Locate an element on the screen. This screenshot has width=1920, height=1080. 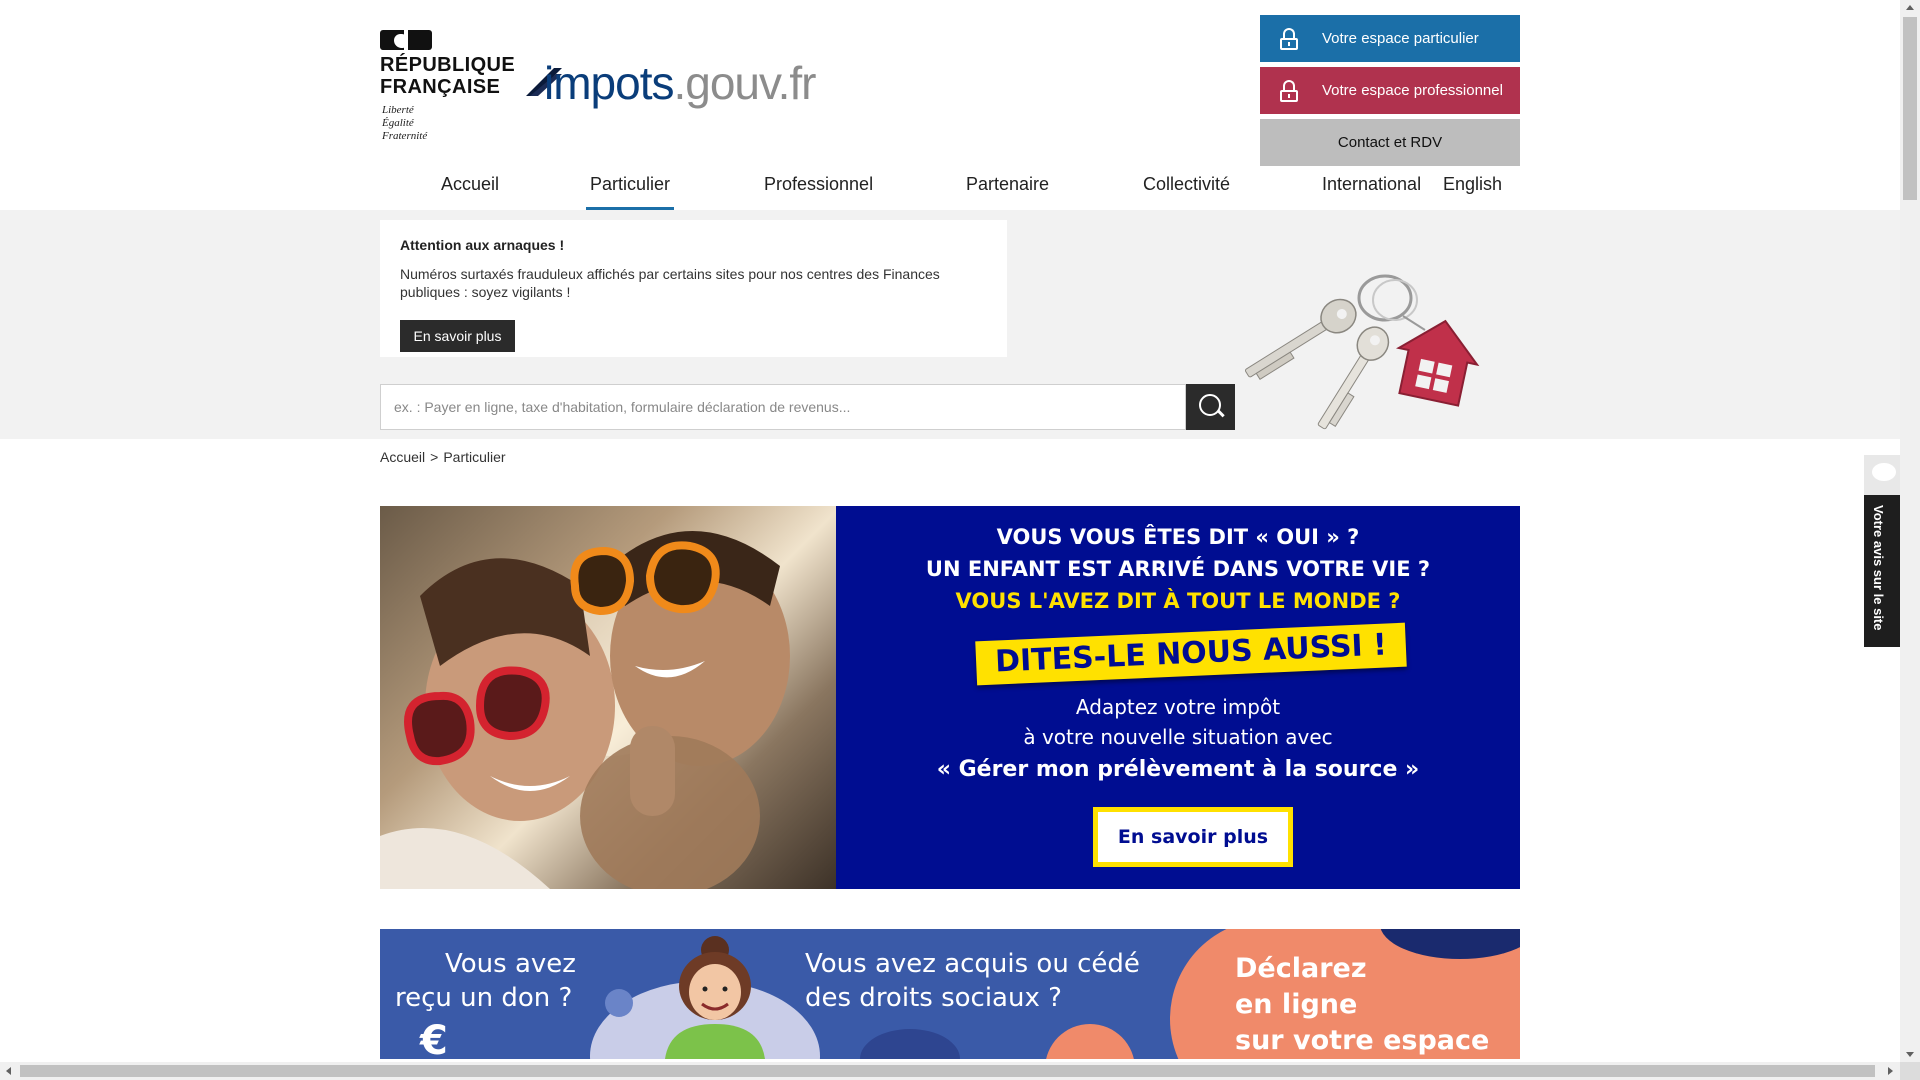
breadcrumb: Accueil > Particulier is located at coordinates (445, 457).